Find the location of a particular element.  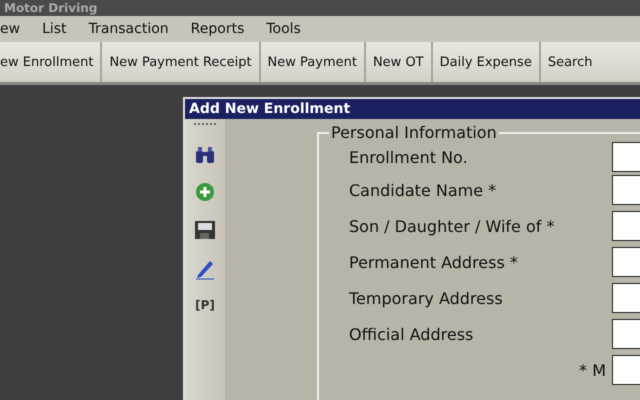

toolbar-button: Daily Expense is located at coordinates (486, 62).